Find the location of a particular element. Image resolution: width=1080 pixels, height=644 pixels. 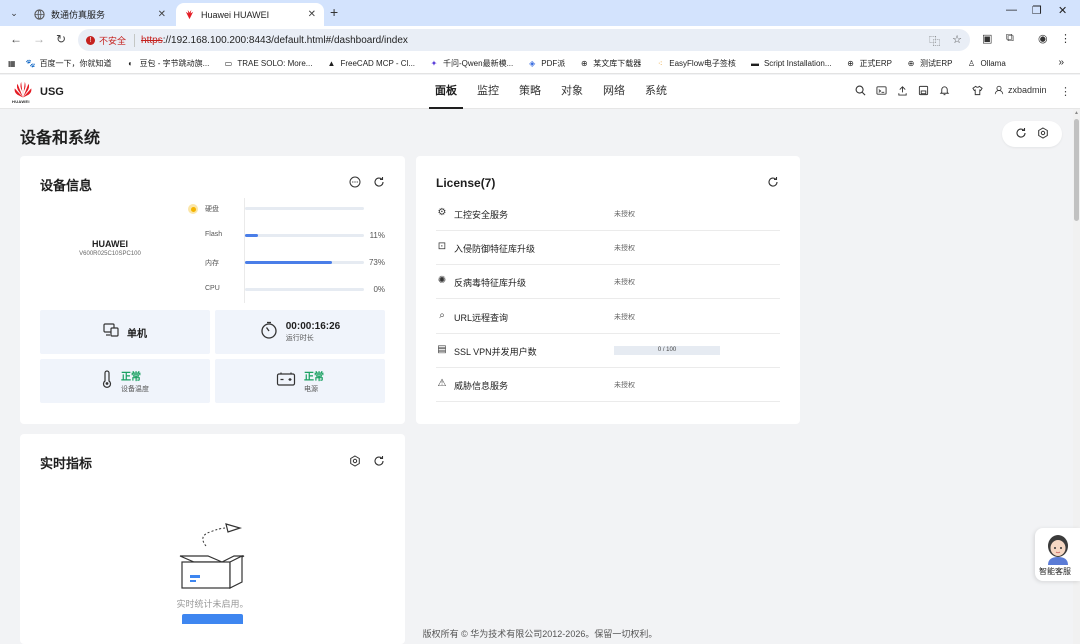

url-protocol: https is located at coordinates (152, 40).